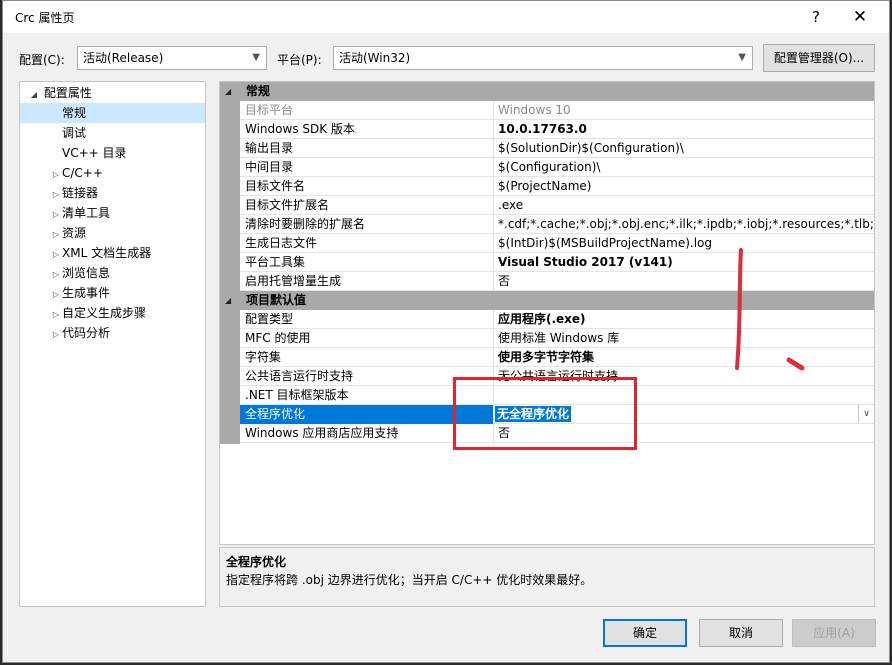 The height and width of the screenshot is (665, 892). What do you see at coordinates (112, 213) in the screenshot?
I see `tree-item: ▷ 清单工具` at bounding box center [112, 213].